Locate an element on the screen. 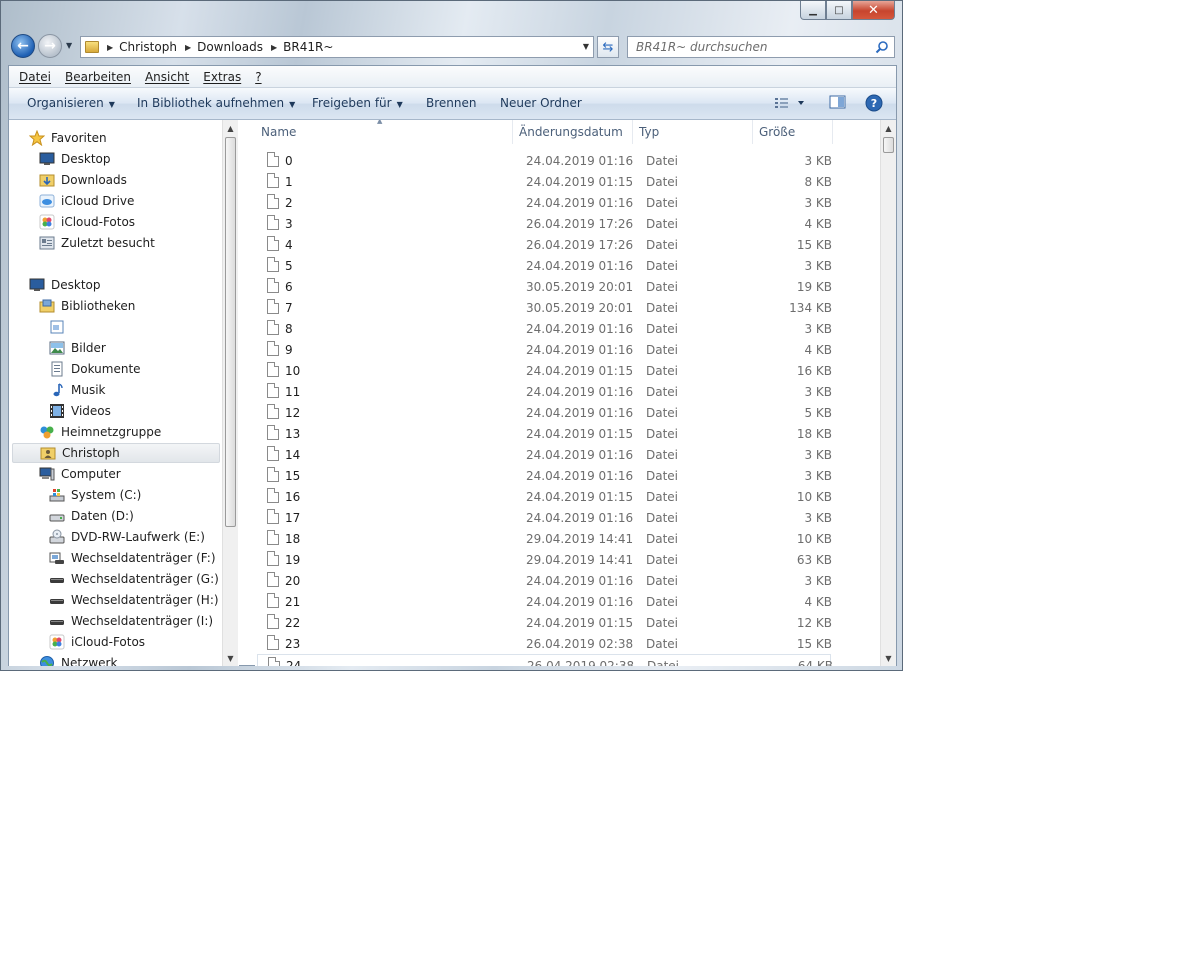  file-row: 9 24.04.2019 01:16 Datei 4 KB is located at coordinates (567, 349).